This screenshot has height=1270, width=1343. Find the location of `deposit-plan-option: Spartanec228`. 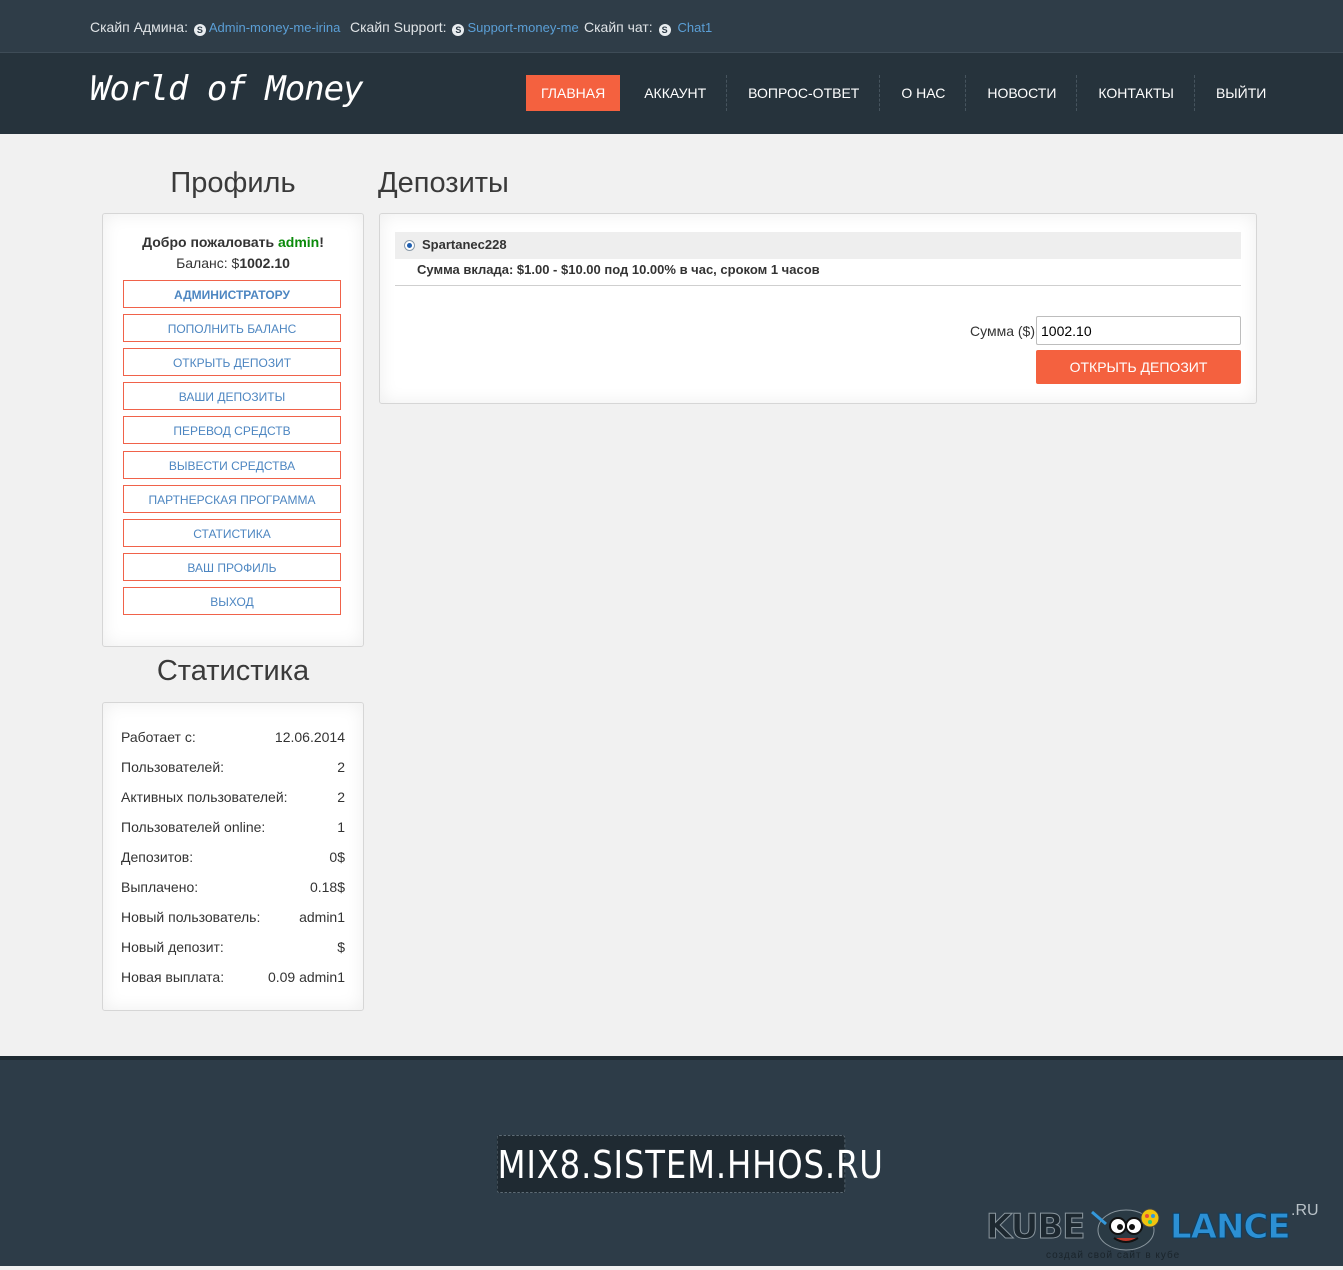

deposit-plan-option: Spartanec228 is located at coordinates (818, 245).